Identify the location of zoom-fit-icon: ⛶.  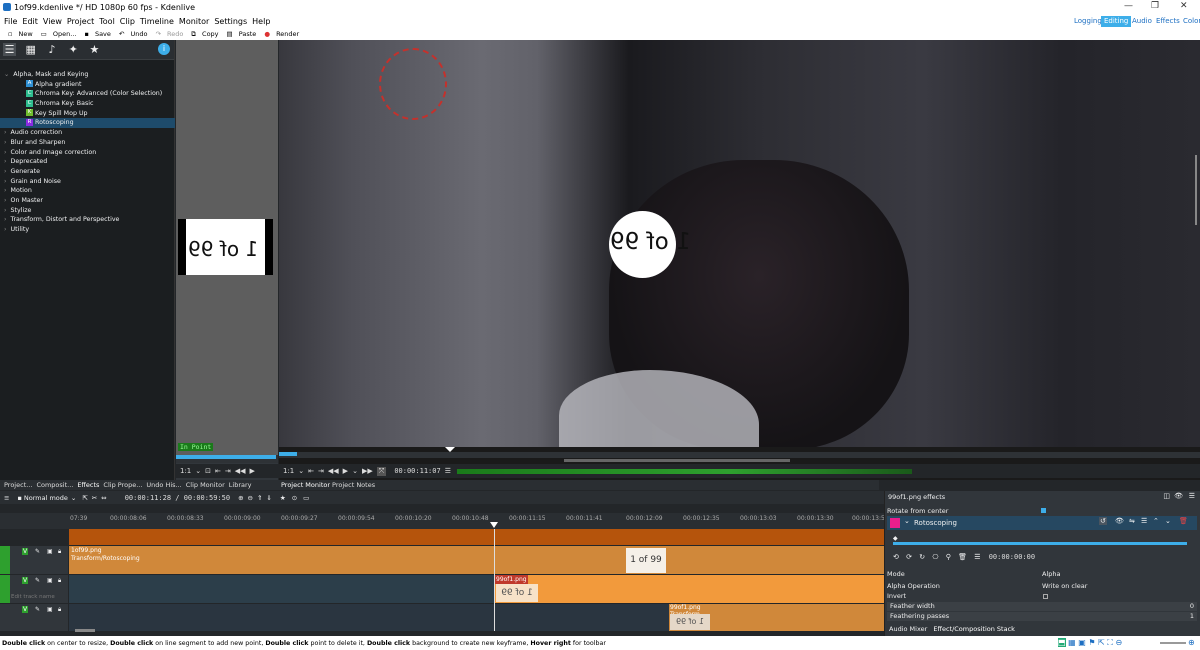
(1110, 642).